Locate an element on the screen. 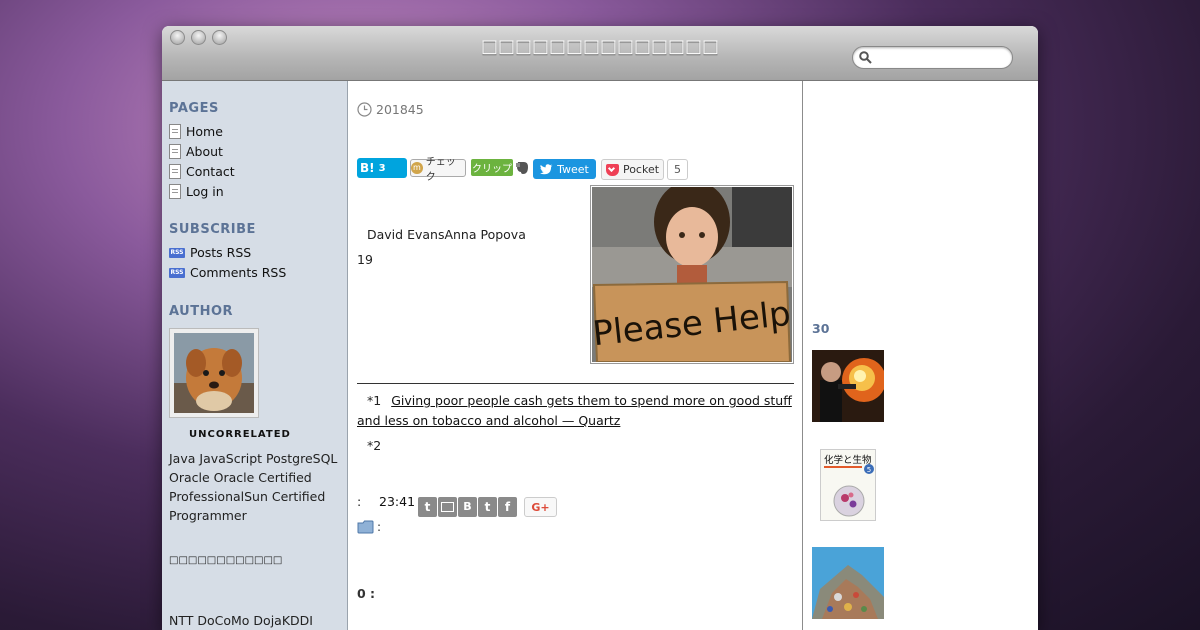 This screenshot has width=1200, height=630. footnote-divider is located at coordinates (575, 383).